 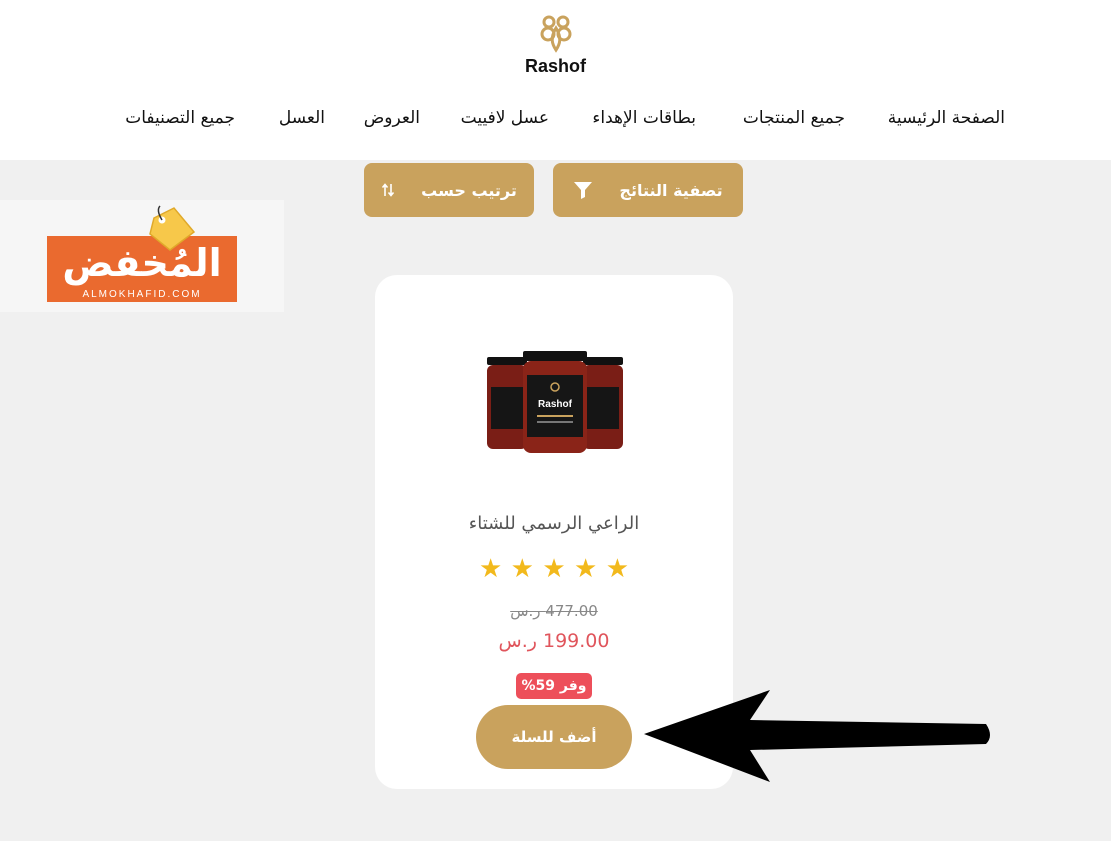 What do you see at coordinates (392, 118) in the screenshot?
I see `nav-item-offers: العروض` at bounding box center [392, 118].